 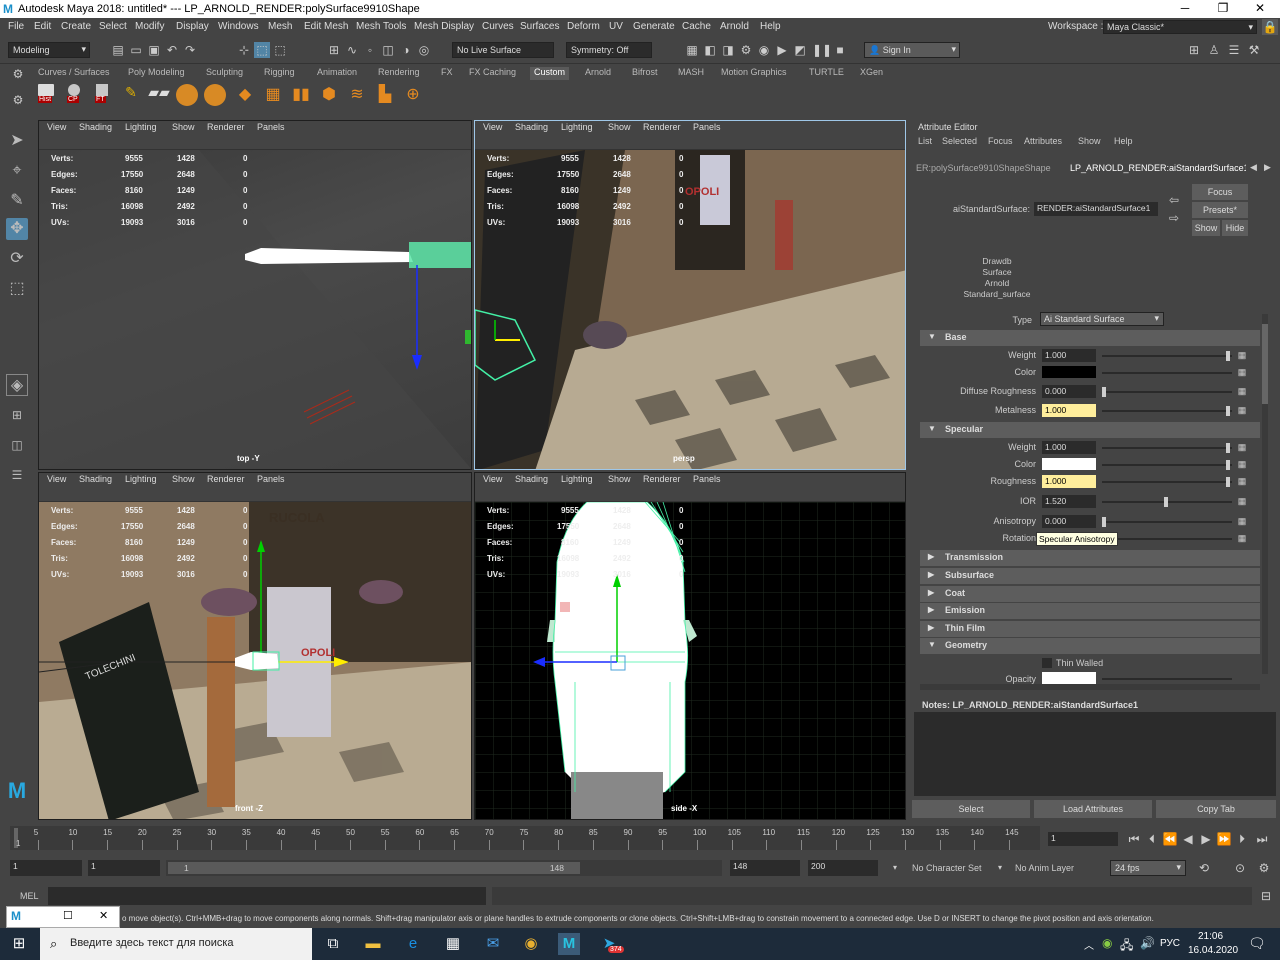 What do you see at coordinates (1234, 50) in the screenshot?
I see `attribute-editor-toggle-icon: ☰` at bounding box center [1234, 50].